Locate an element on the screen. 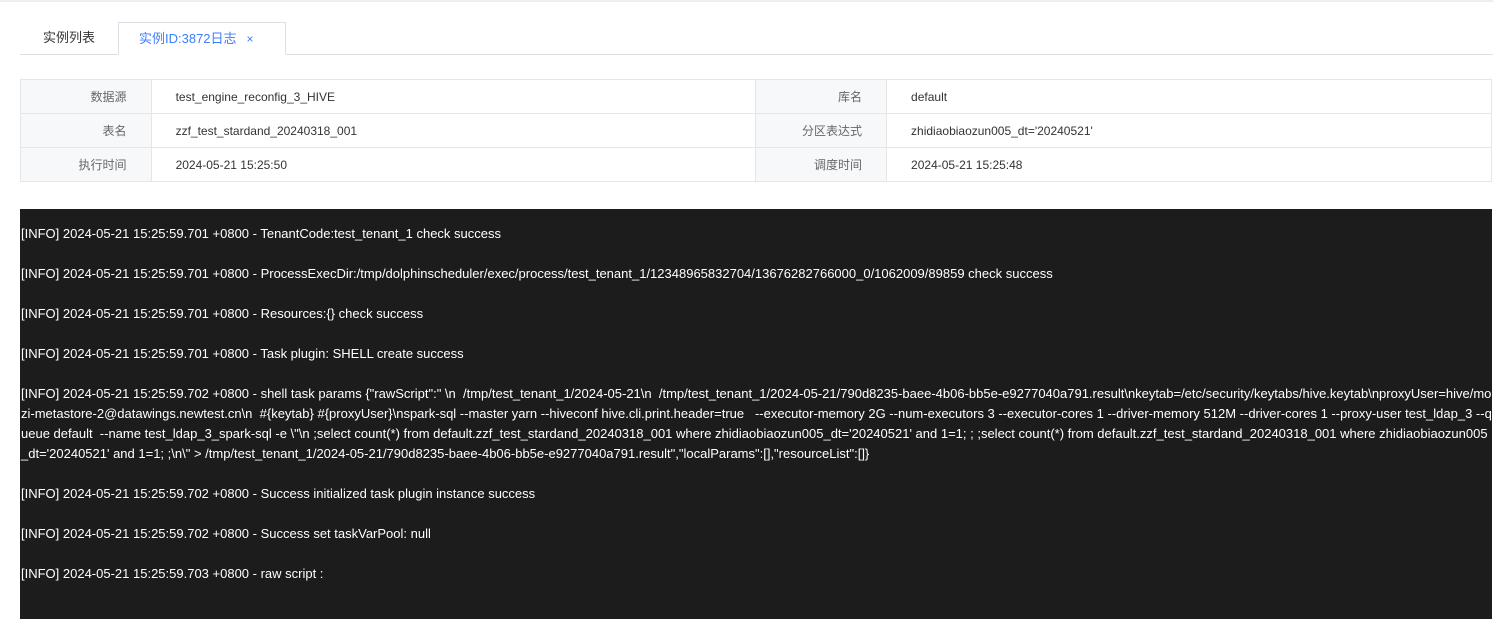 The width and height of the screenshot is (1493, 619). tab-instance-list: 实例列表 is located at coordinates (69, 38).